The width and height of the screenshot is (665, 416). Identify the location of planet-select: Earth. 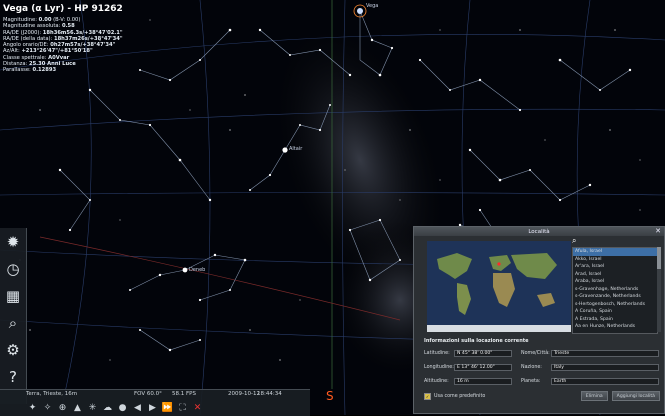
(605, 381).